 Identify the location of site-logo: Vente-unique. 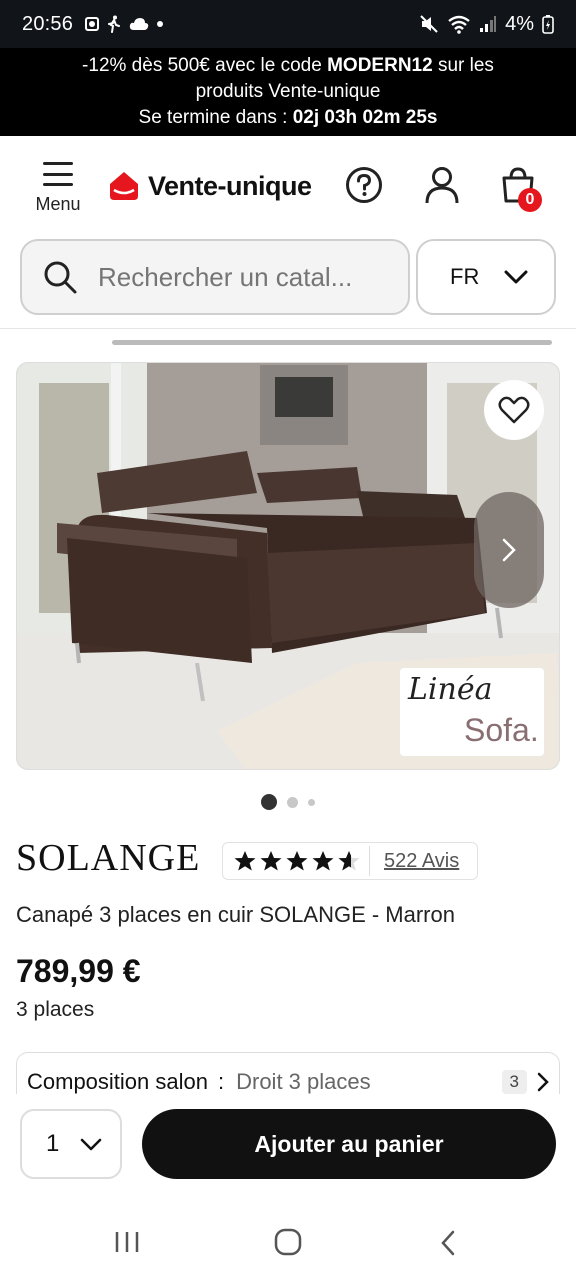
(210, 186).